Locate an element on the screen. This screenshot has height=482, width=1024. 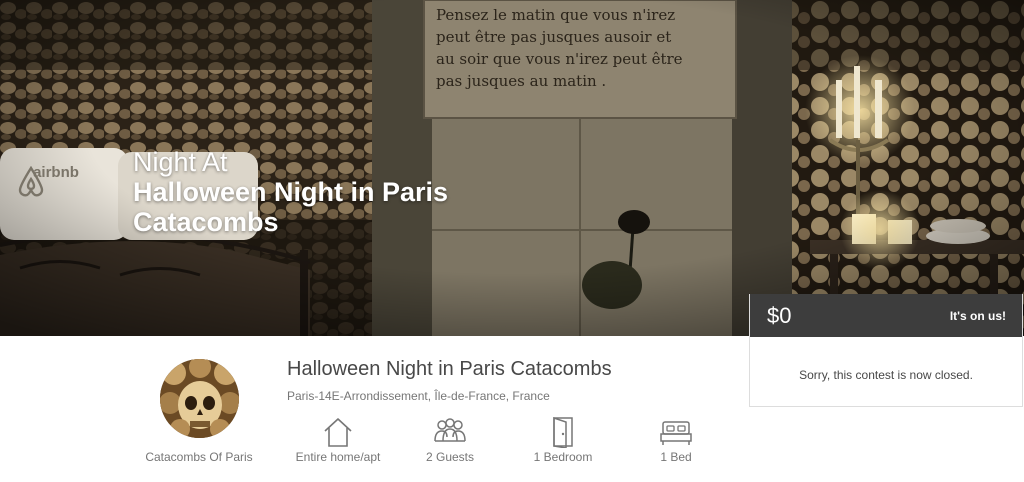
amenity-bedrooms: 1 Bedroom is located at coordinates (563, 440).